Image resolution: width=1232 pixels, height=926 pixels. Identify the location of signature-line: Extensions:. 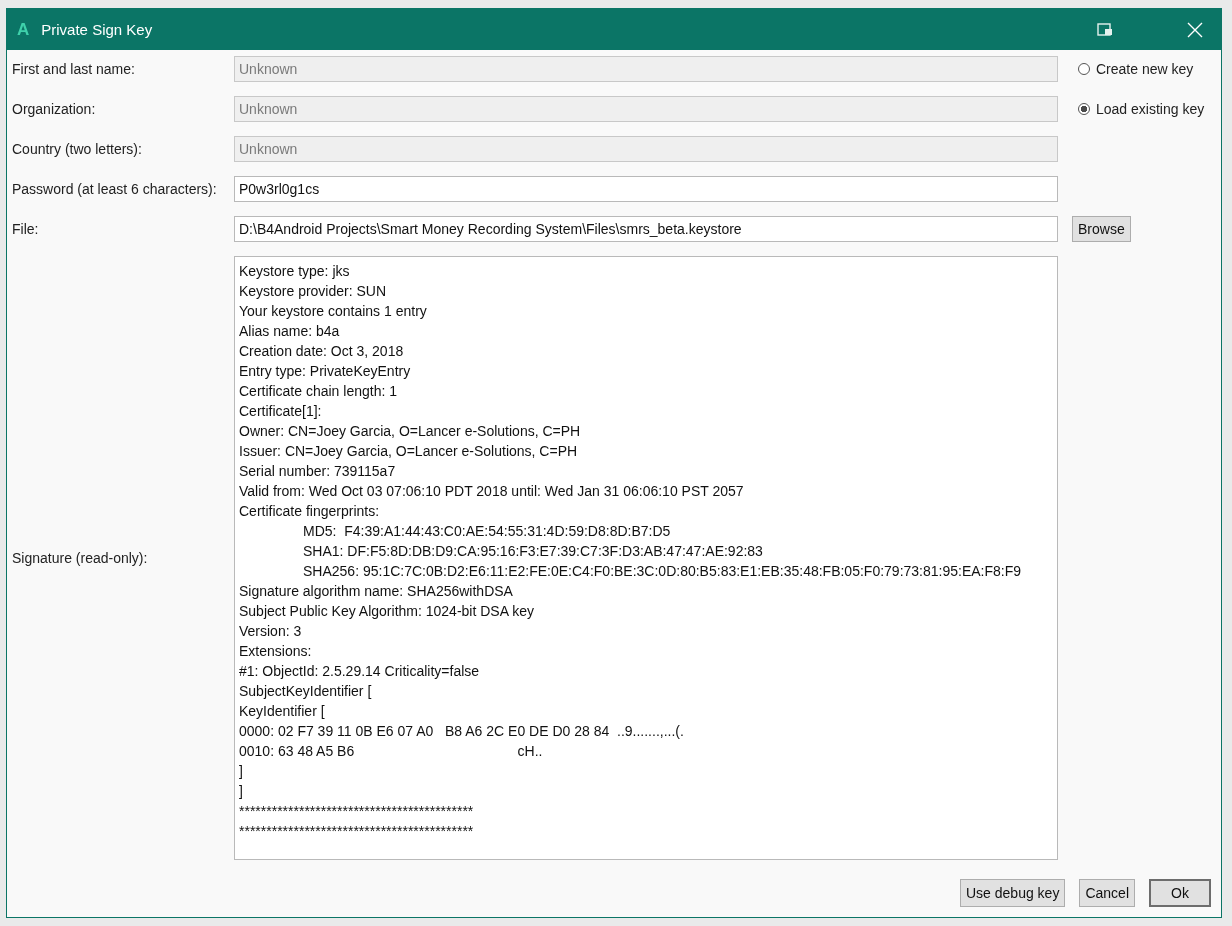
(275, 651).